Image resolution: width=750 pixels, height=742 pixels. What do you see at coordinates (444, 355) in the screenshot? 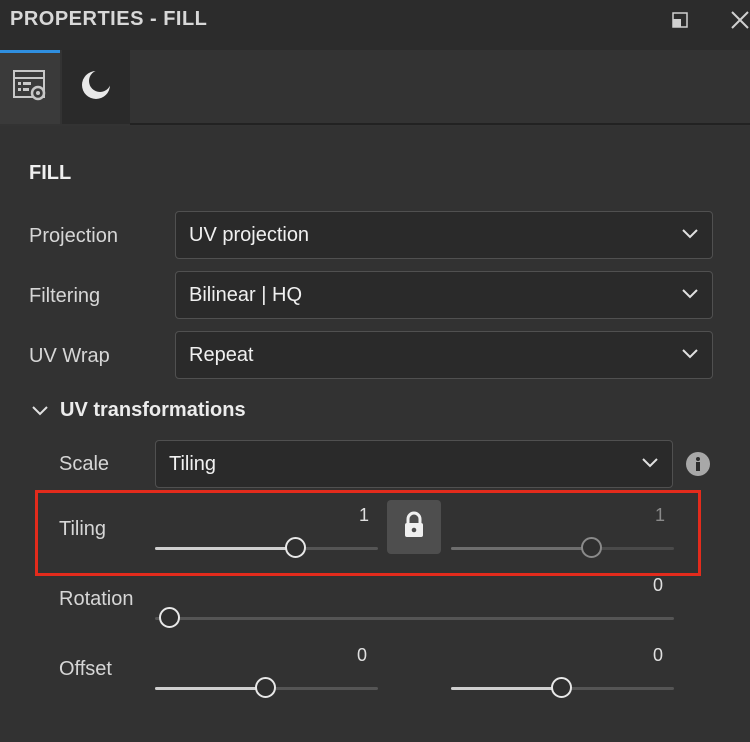
I see `uv-wrap-dropdown: Repeat` at bounding box center [444, 355].